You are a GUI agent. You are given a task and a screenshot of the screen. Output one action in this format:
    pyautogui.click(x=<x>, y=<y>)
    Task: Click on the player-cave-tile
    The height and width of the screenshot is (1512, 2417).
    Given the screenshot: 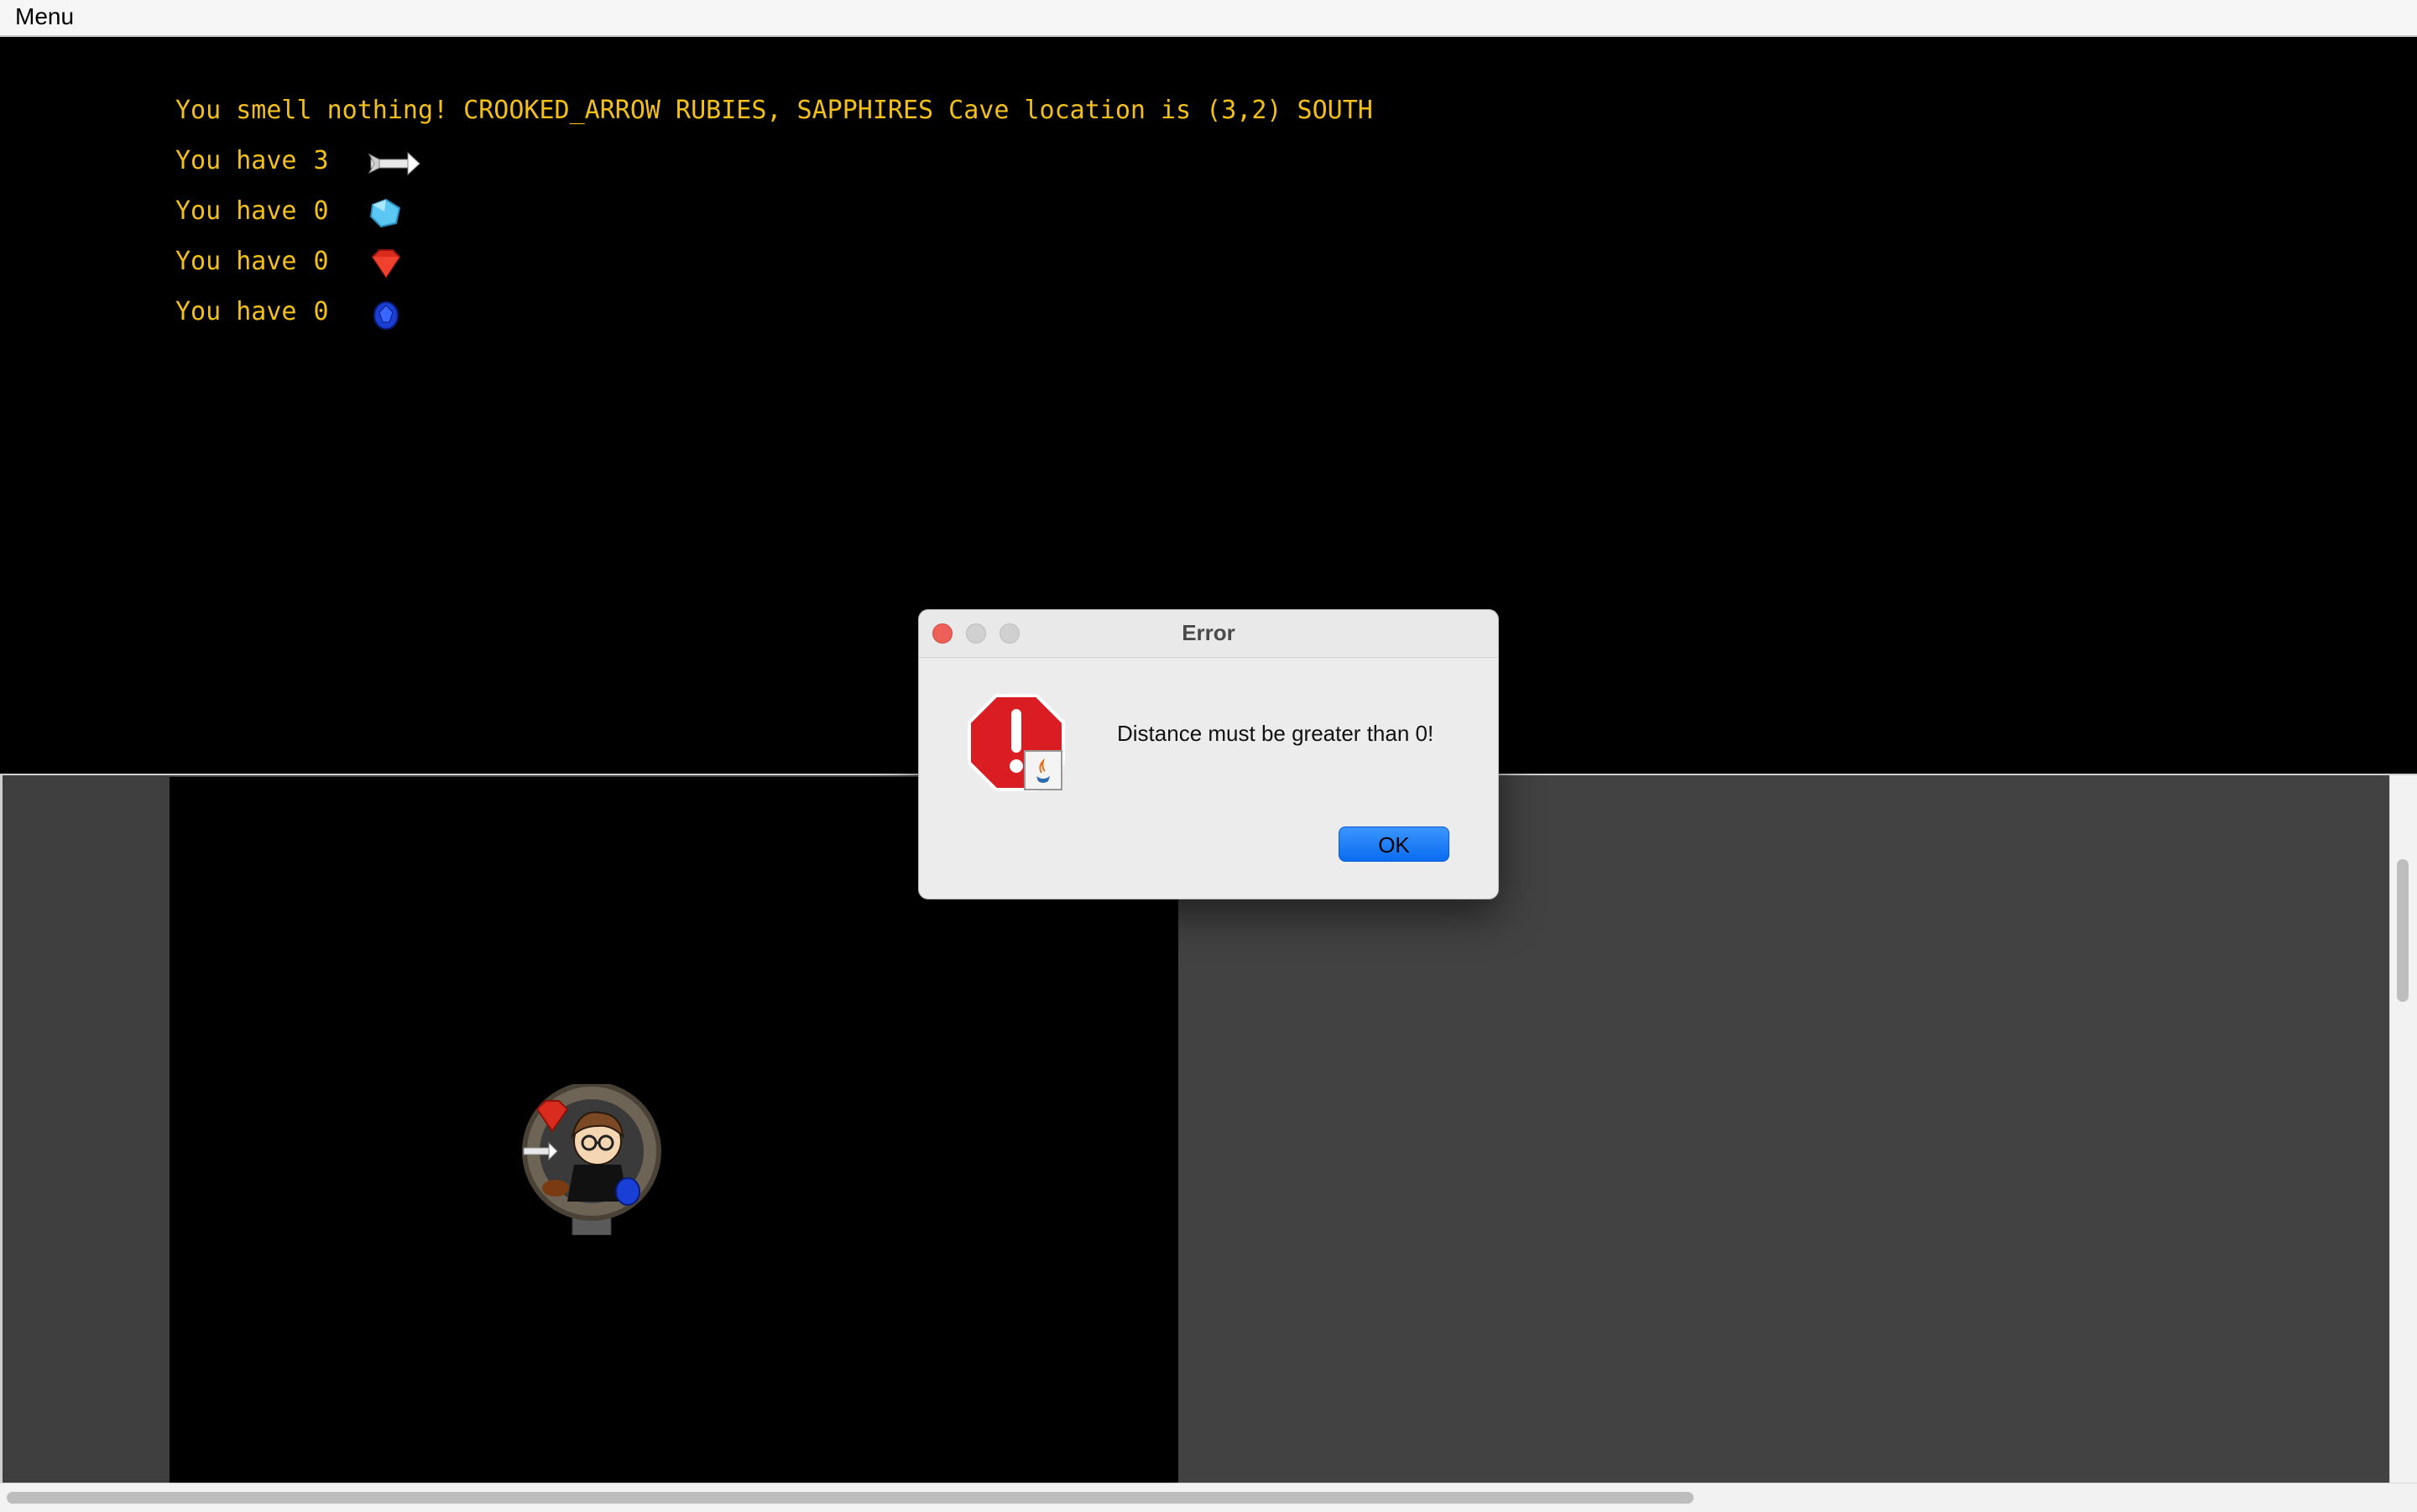 What is the action you would take?
    pyautogui.click(x=591, y=1159)
    